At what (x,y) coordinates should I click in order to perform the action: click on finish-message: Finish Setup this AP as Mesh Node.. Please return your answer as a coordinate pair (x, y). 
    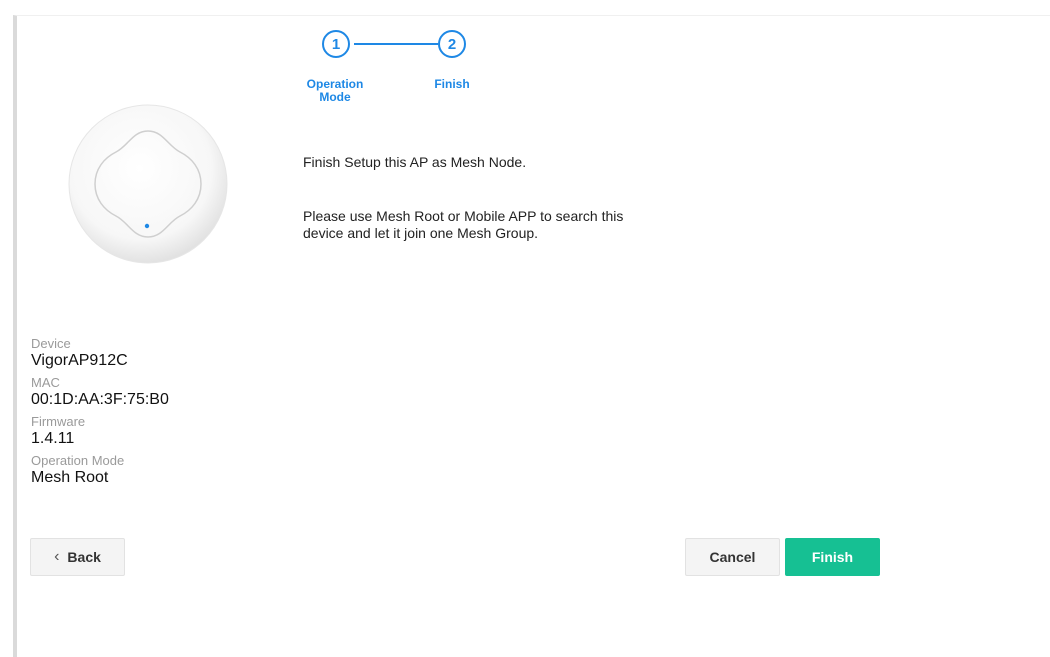
    Looking at the image, I should click on (415, 162).